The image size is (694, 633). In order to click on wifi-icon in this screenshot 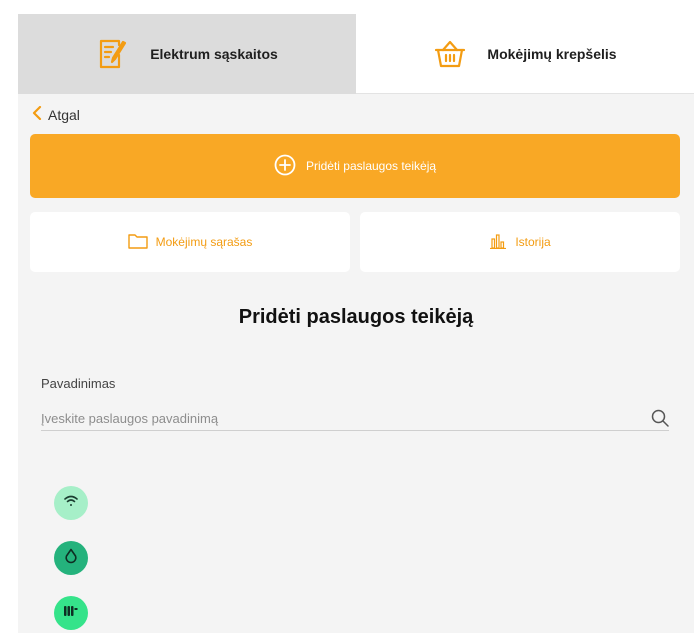, I will do `click(71, 503)`.